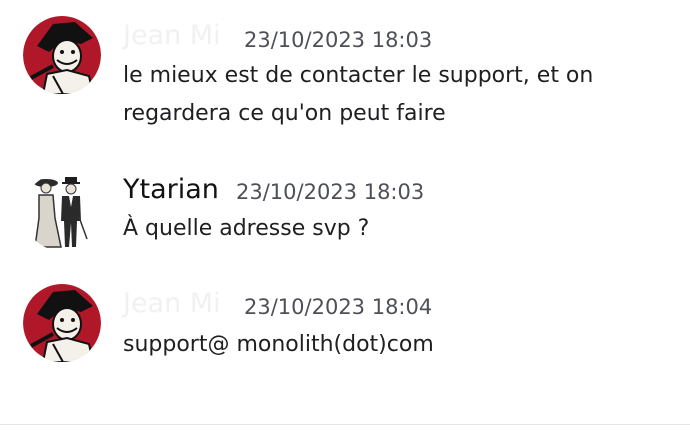  What do you see at coordinates (338, 307) in the screenshot?
I see `message-timestamp: 23/10/2023 18:04` at bounding box center [338, 307].